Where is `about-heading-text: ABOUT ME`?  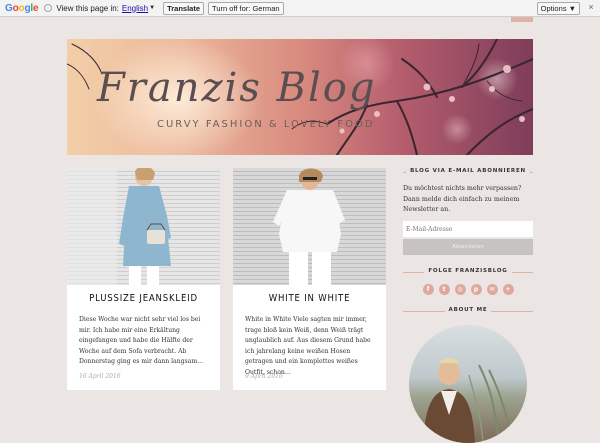 about-heading-text: ABOUT ME is located at coordinates (468, 310).